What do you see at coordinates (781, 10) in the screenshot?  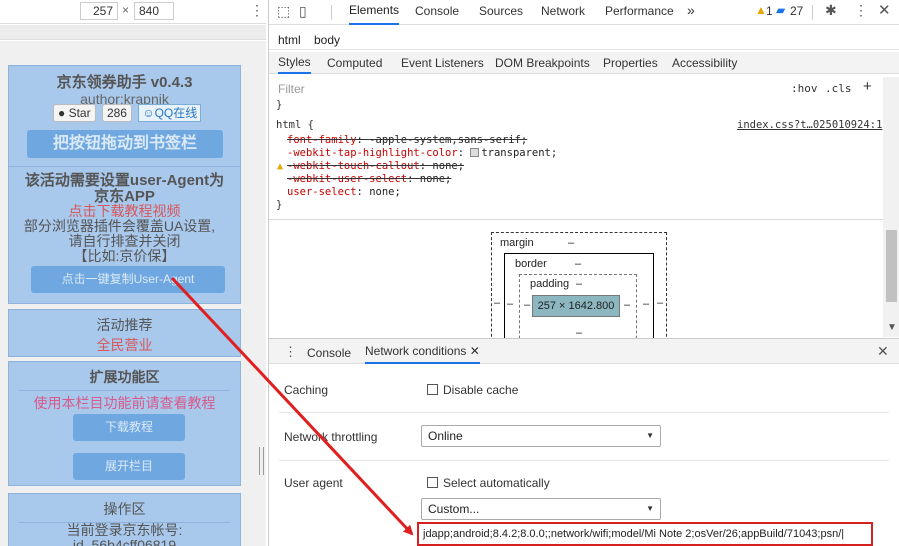 I see `message-icon: ▰` at bounding box center [781, 10].